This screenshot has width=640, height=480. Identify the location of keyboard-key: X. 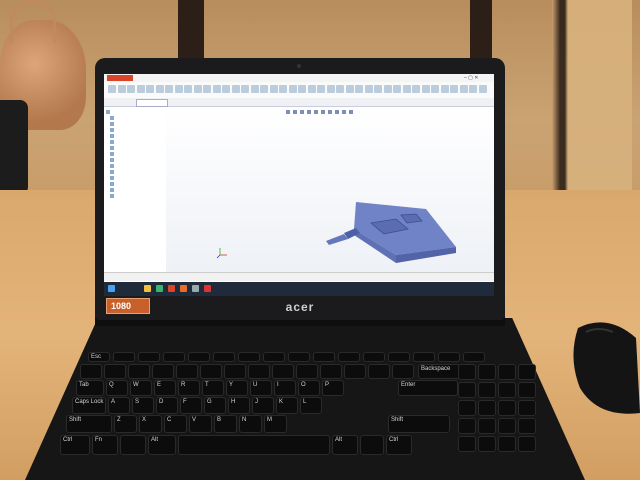
(150, 424).